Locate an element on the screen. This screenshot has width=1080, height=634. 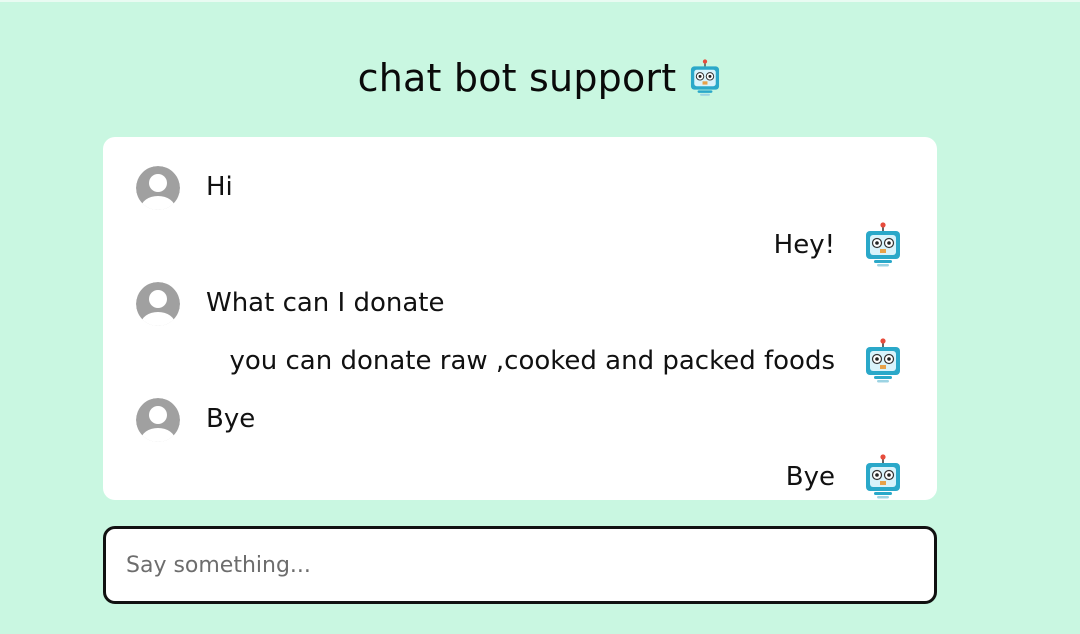
message-row-user: Bye is located at coordinates (520, 419).